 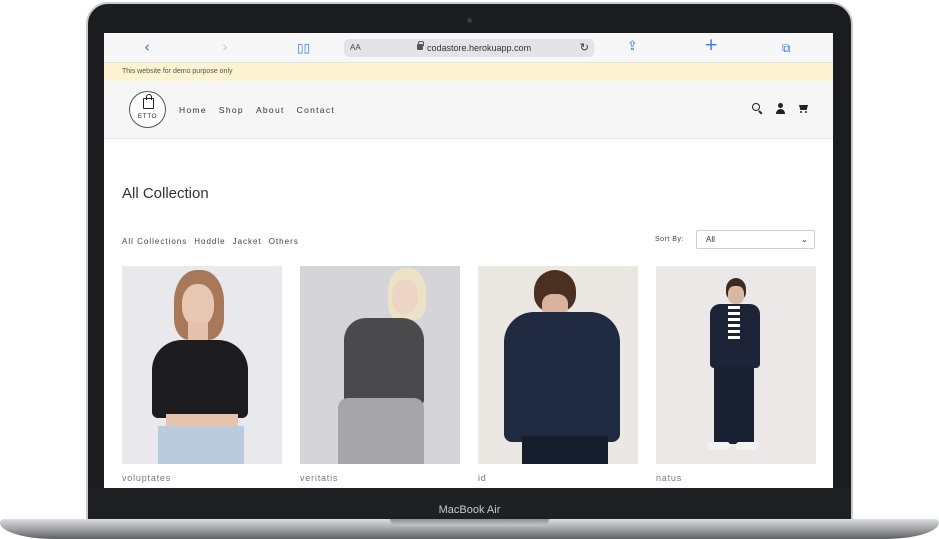 I want to click on laptop-notch, so click(x=469, y=522).